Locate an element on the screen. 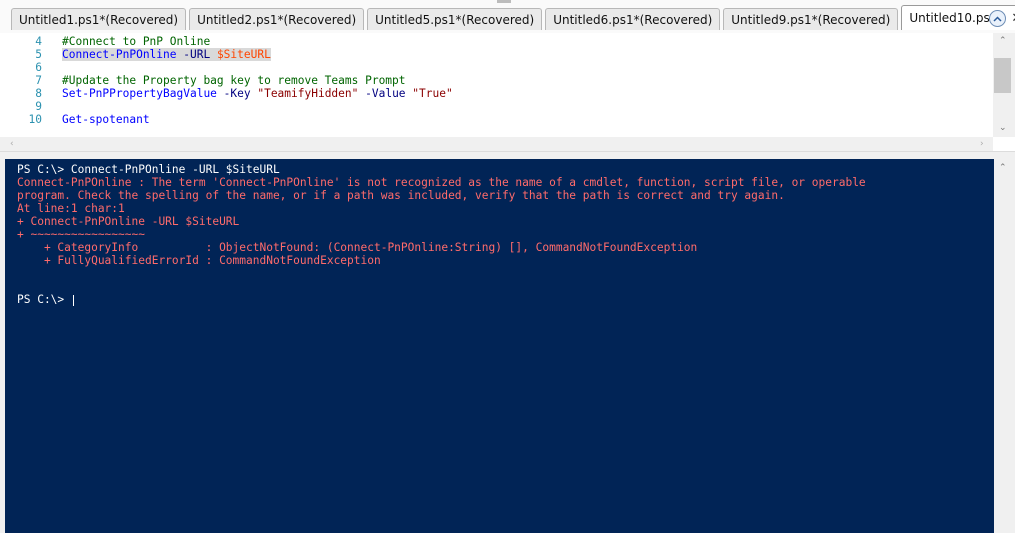 This screenshot has width=1015, height=533. tab-2: Untitled2.ps1*(Recovered) is located at coordinates (277, 19).